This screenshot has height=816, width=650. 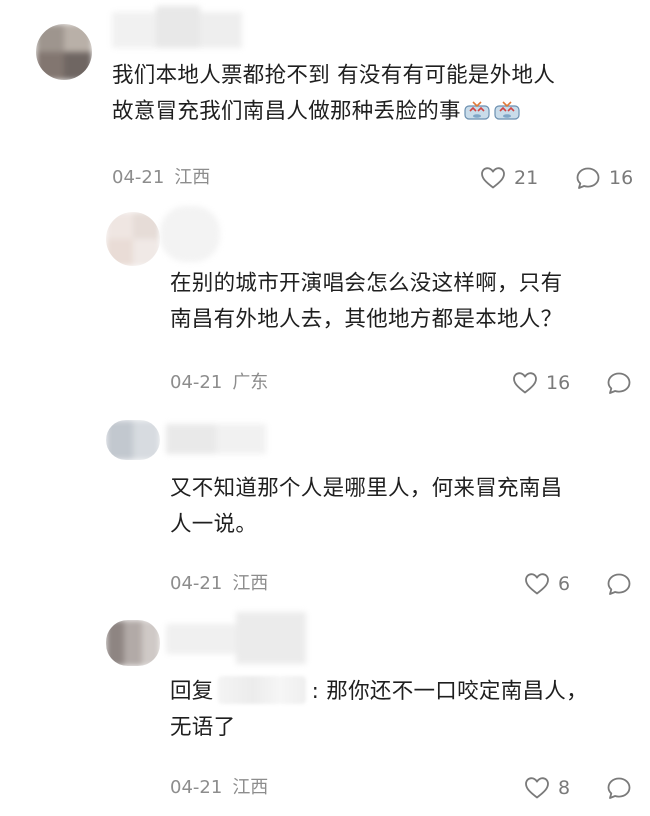 What do you see at coordinates (372, 114) in the screenshot?
I see `comment-line: 故意冒充我们南昌人做那种丢脸的事` at bounding box center [372, 114].